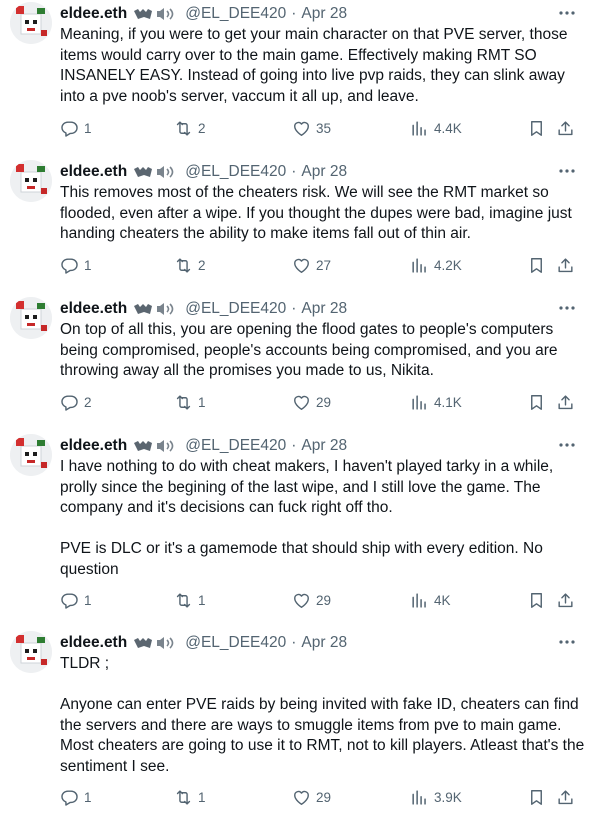  I want to click on views-button: 3.9K, so click(436, 797).